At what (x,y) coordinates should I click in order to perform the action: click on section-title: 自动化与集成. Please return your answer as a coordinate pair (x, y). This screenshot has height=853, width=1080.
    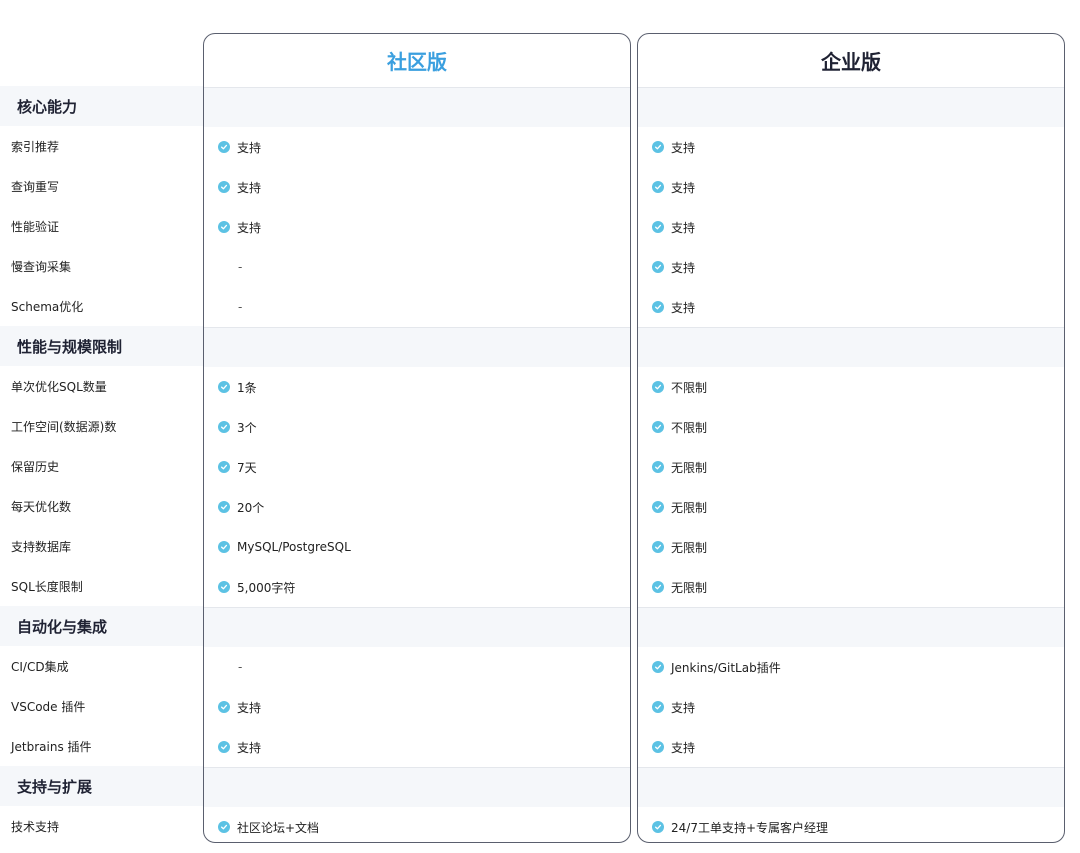
    Looking at the image, I should click on (101, 626).